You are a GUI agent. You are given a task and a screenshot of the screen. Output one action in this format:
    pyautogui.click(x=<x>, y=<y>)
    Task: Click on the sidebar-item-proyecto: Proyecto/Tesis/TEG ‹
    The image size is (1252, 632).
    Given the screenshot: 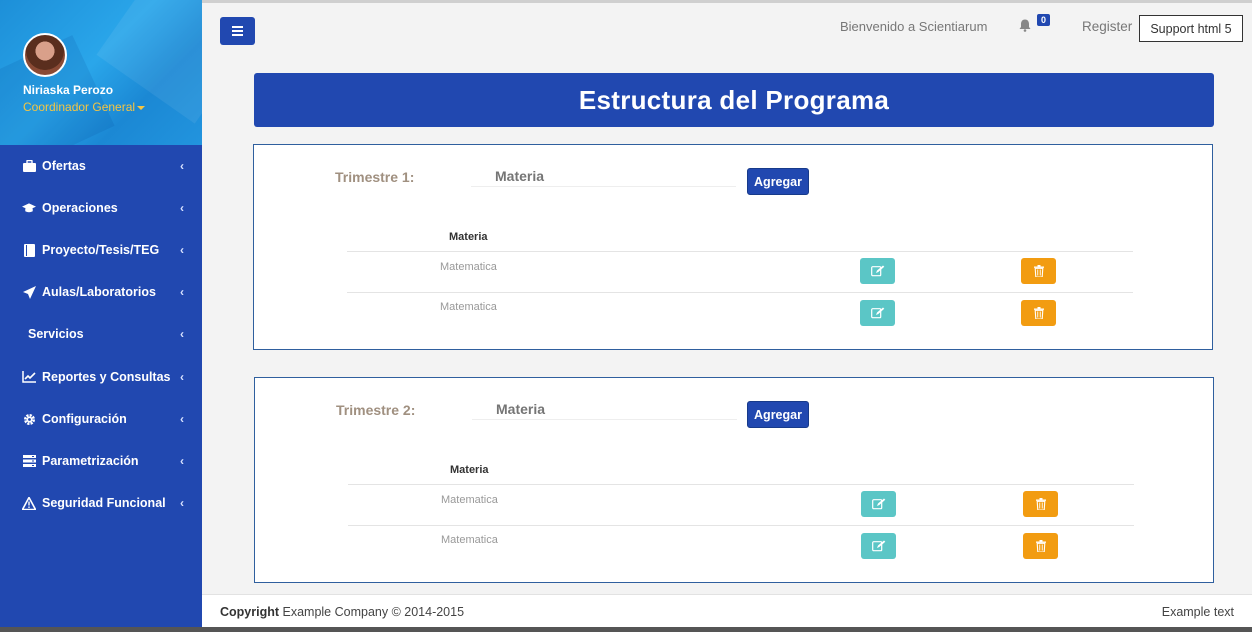 What is the action you would take?
    pyautogui.click(x=101, y=250)
    